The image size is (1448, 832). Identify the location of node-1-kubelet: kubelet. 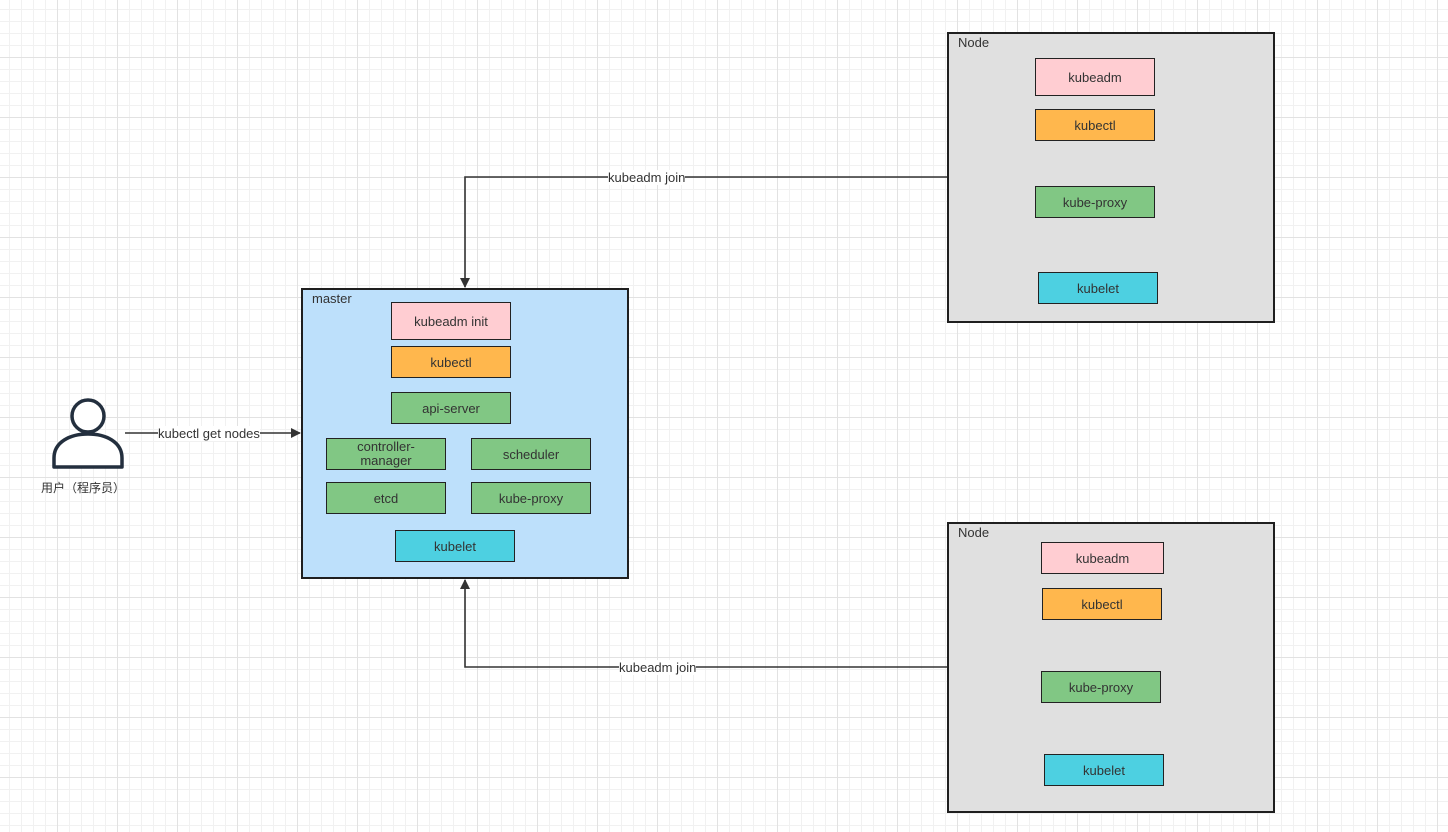
(1098, 288).